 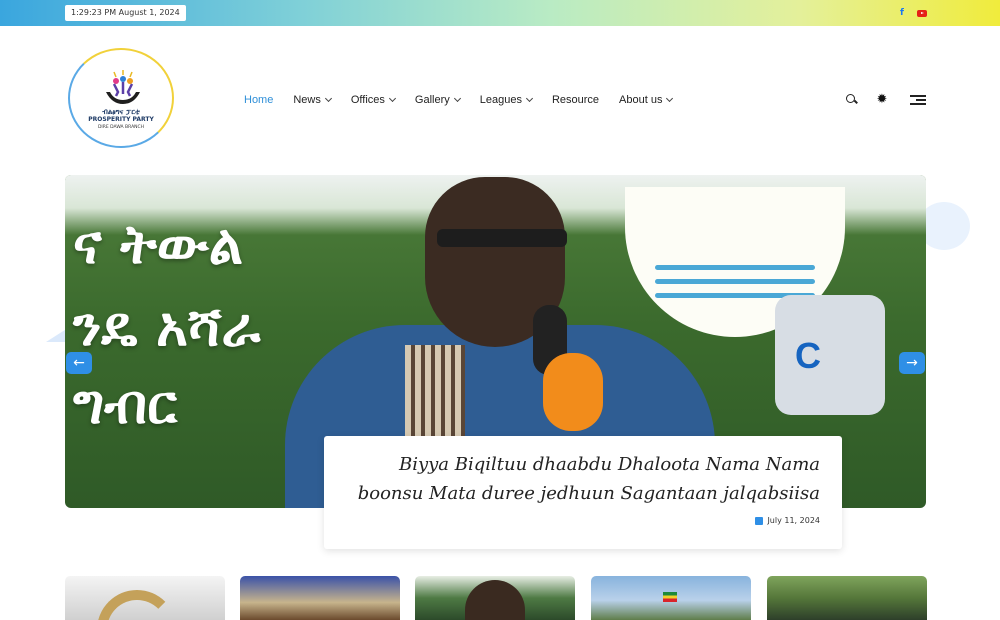 I want to click on logo-name-text: PROSPERITY PARTY, so click(x=121, y=119).